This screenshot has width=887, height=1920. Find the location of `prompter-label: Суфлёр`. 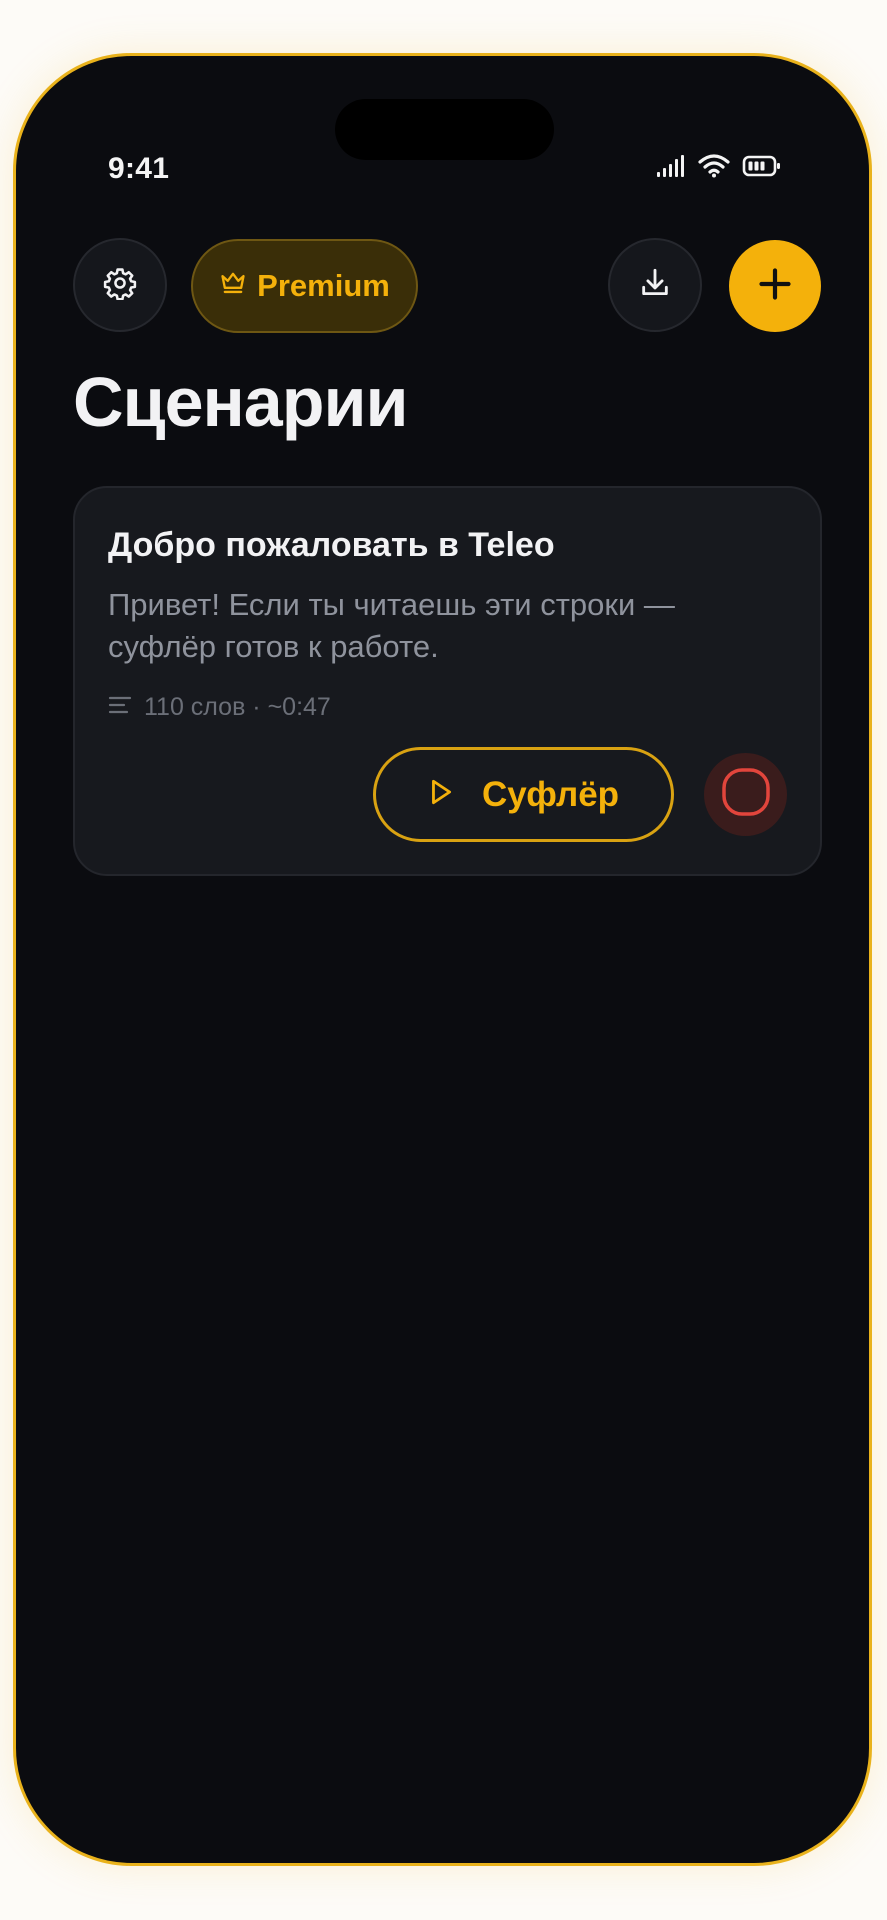

prompter-label: Суфлёр is located at coordinates (550, 794).